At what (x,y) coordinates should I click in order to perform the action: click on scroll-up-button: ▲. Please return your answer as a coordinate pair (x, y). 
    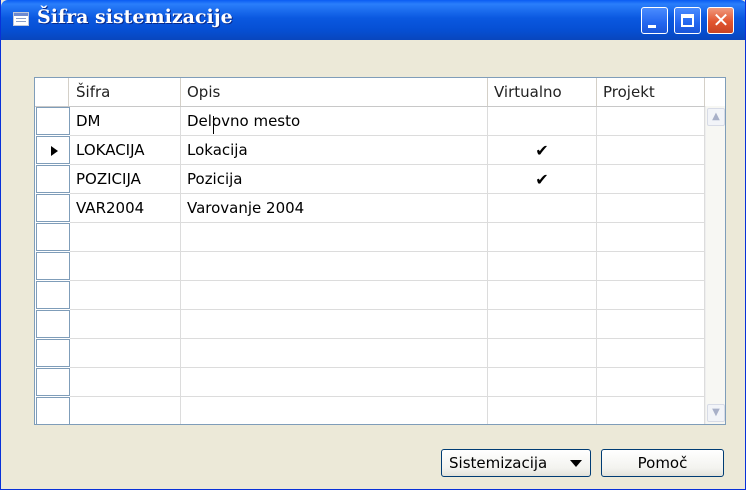
    Looking at the image, I should click on (716, 117).